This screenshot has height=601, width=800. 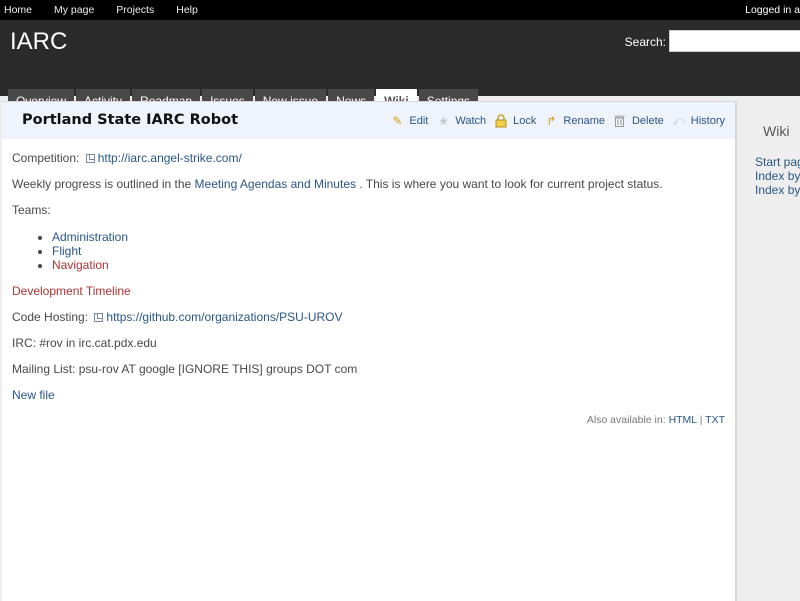 What do you see at coordinates (90, 237) in the screenshot?
I see `team-administration-link: Administration` at bounding box center [90, 237].